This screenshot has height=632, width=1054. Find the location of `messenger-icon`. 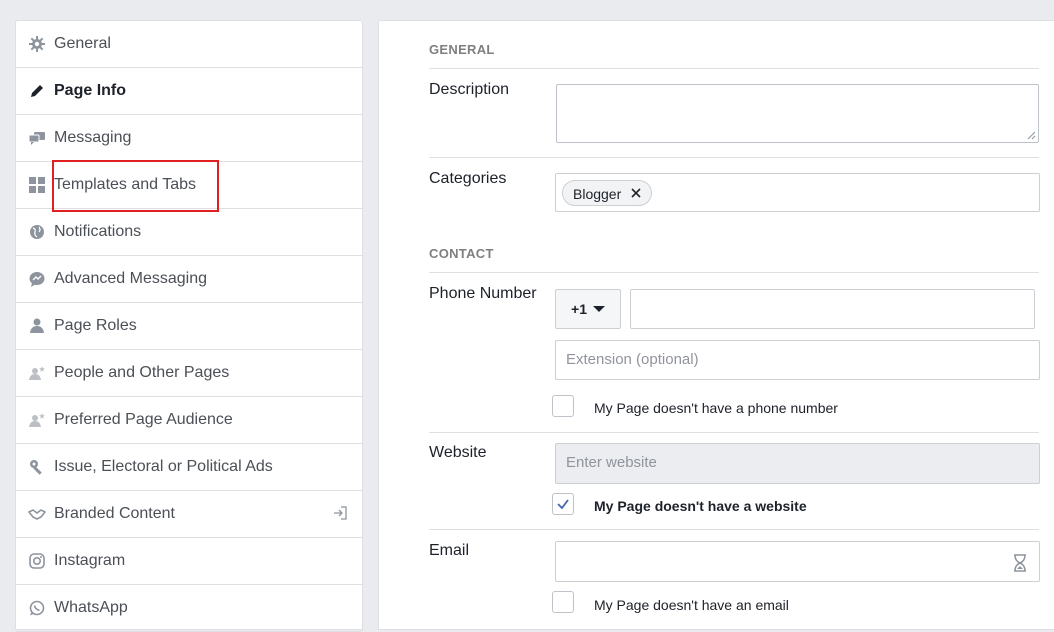

messenger-icon is located at coordinates (37, 279).